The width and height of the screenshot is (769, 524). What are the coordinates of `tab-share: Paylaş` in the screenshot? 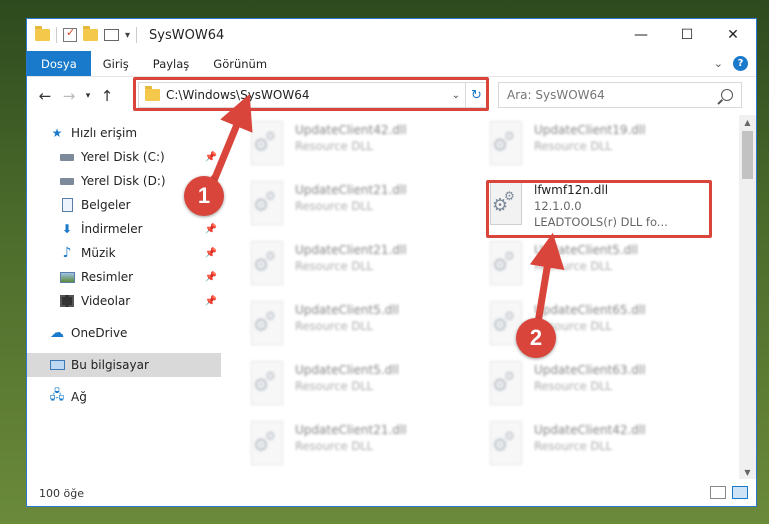 It's located at (171, 63).